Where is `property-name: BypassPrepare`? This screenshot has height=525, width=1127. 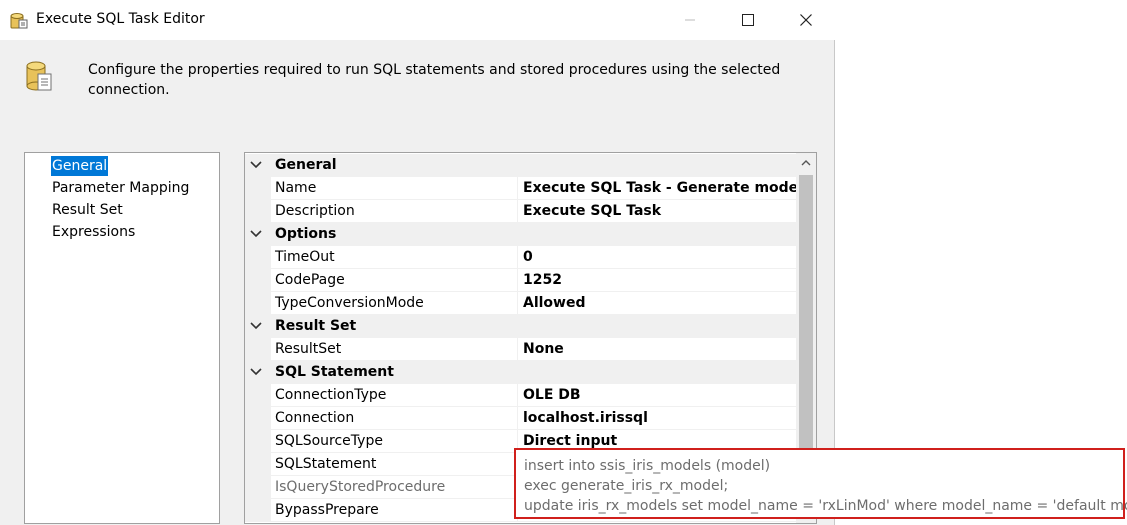 property-name: BypassPrepare is located at coordinates (327, 510).